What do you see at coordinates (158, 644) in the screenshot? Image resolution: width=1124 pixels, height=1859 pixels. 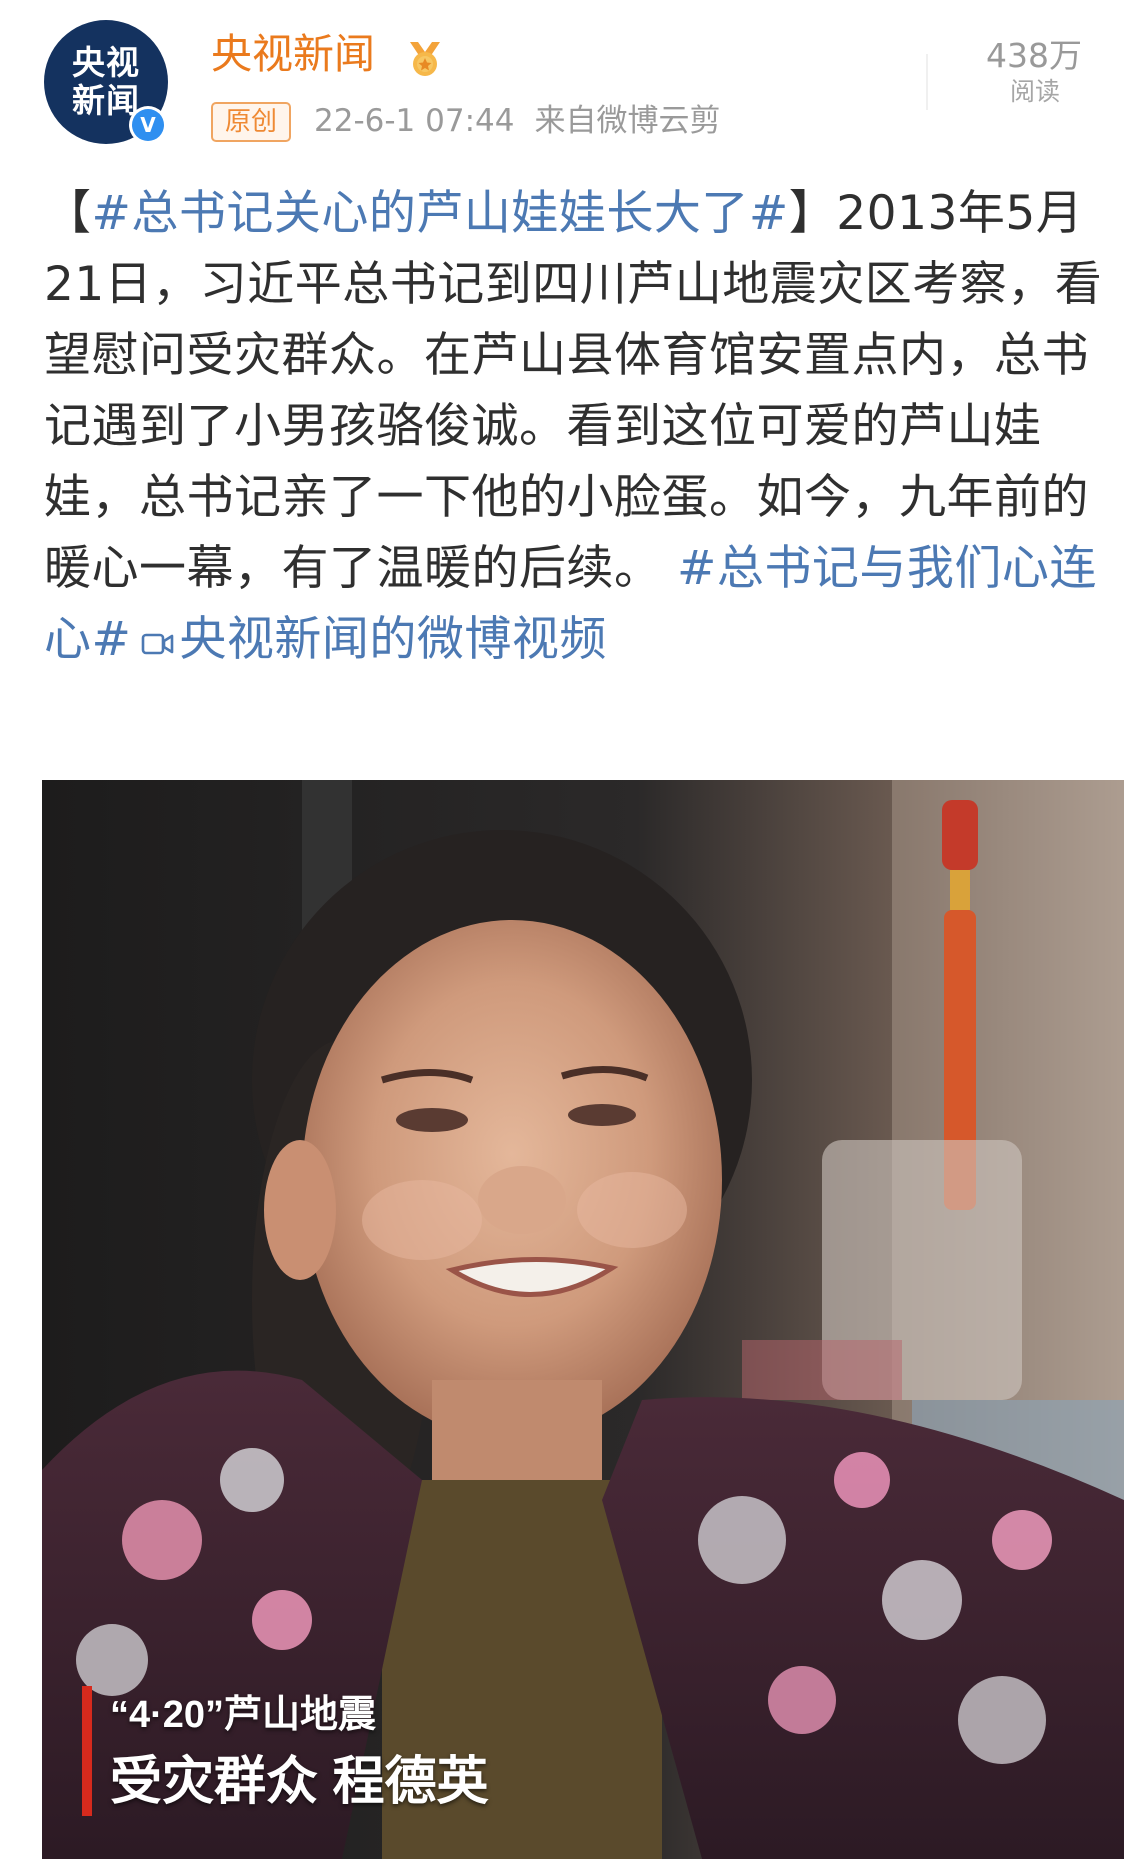 I see `video-link-icon` at bounding box center [158, 644].